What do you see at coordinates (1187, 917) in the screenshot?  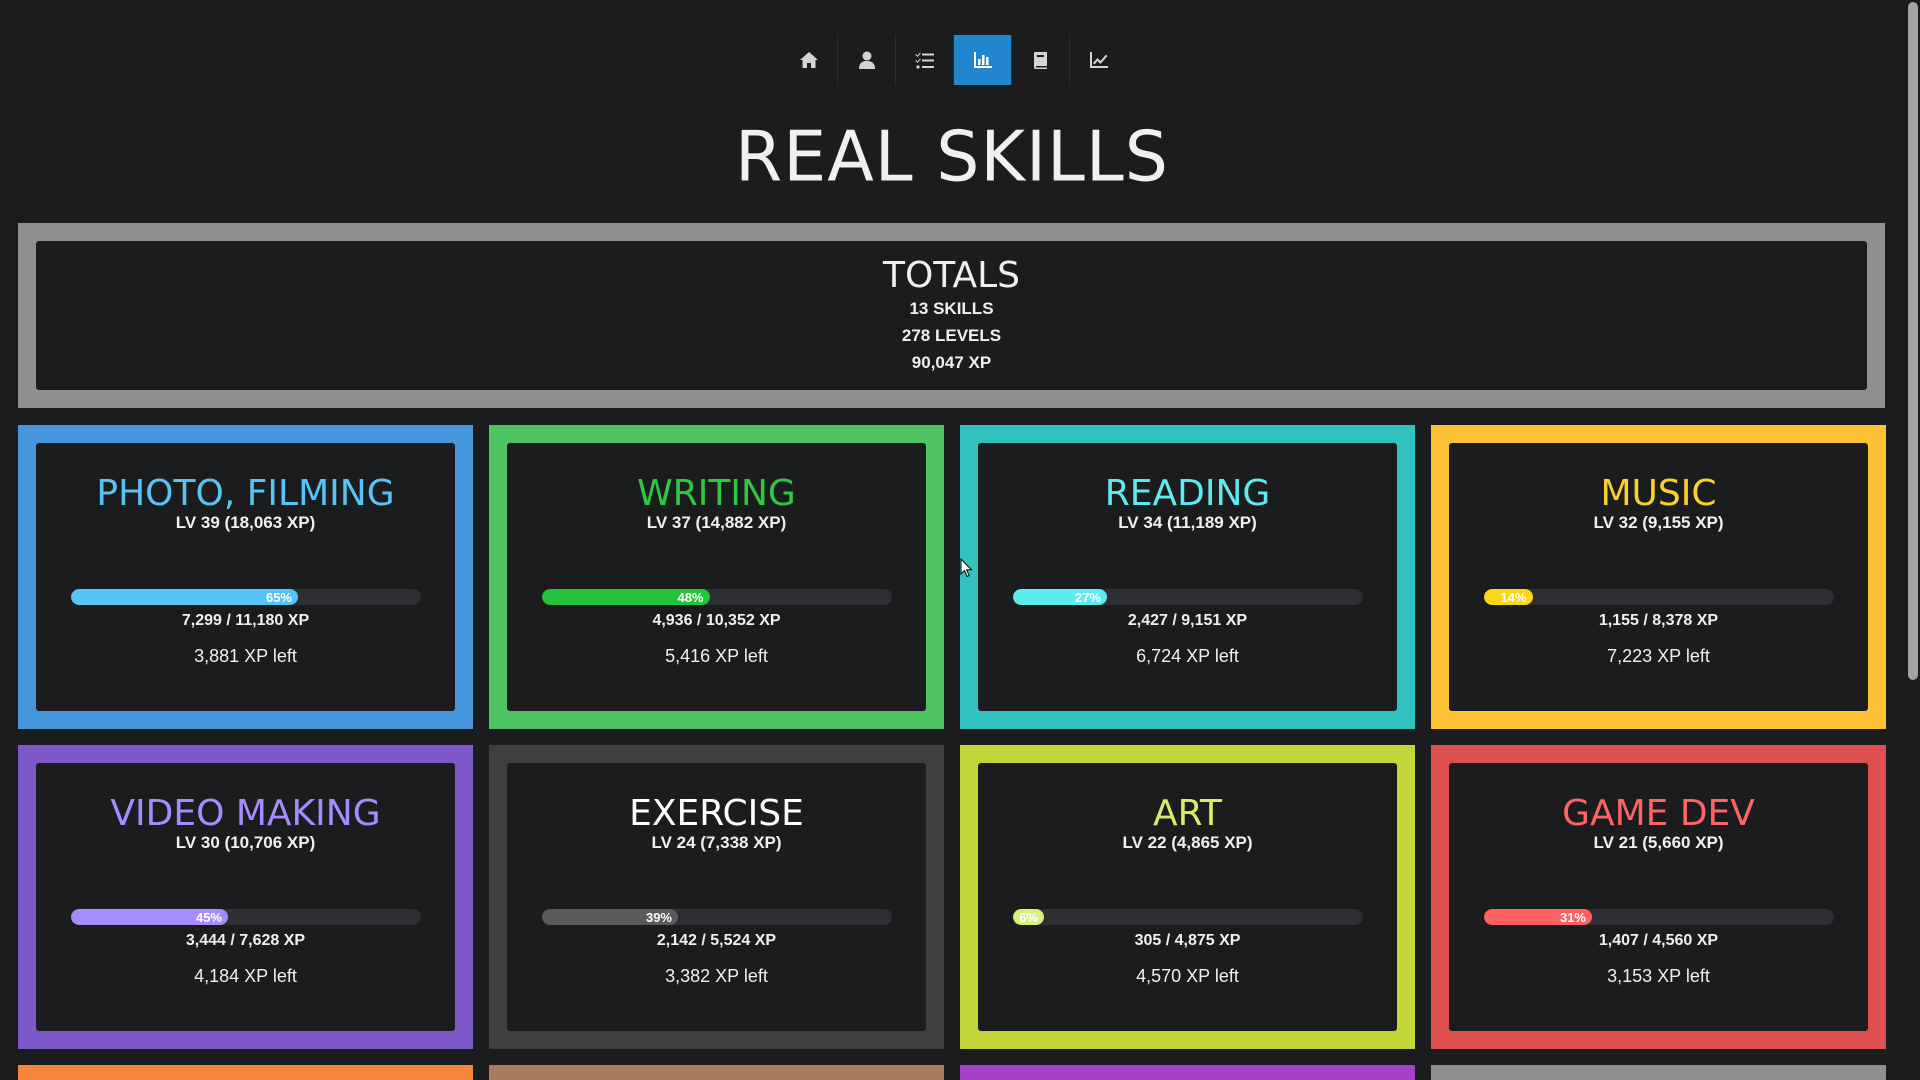 I see `skill-progress-bar: 6%` at bounding box center [1187, 917].